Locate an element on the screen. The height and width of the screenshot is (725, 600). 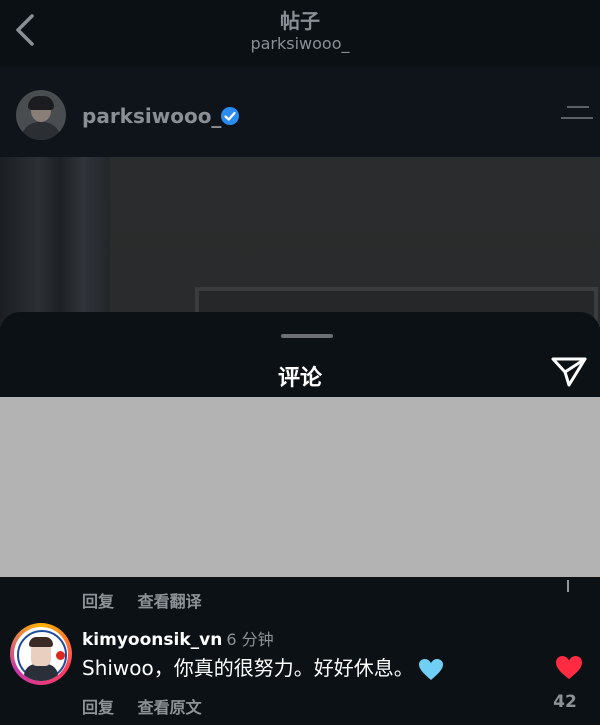
comment-username: kimyoonsik_vn is located at coordinates (152, 640).